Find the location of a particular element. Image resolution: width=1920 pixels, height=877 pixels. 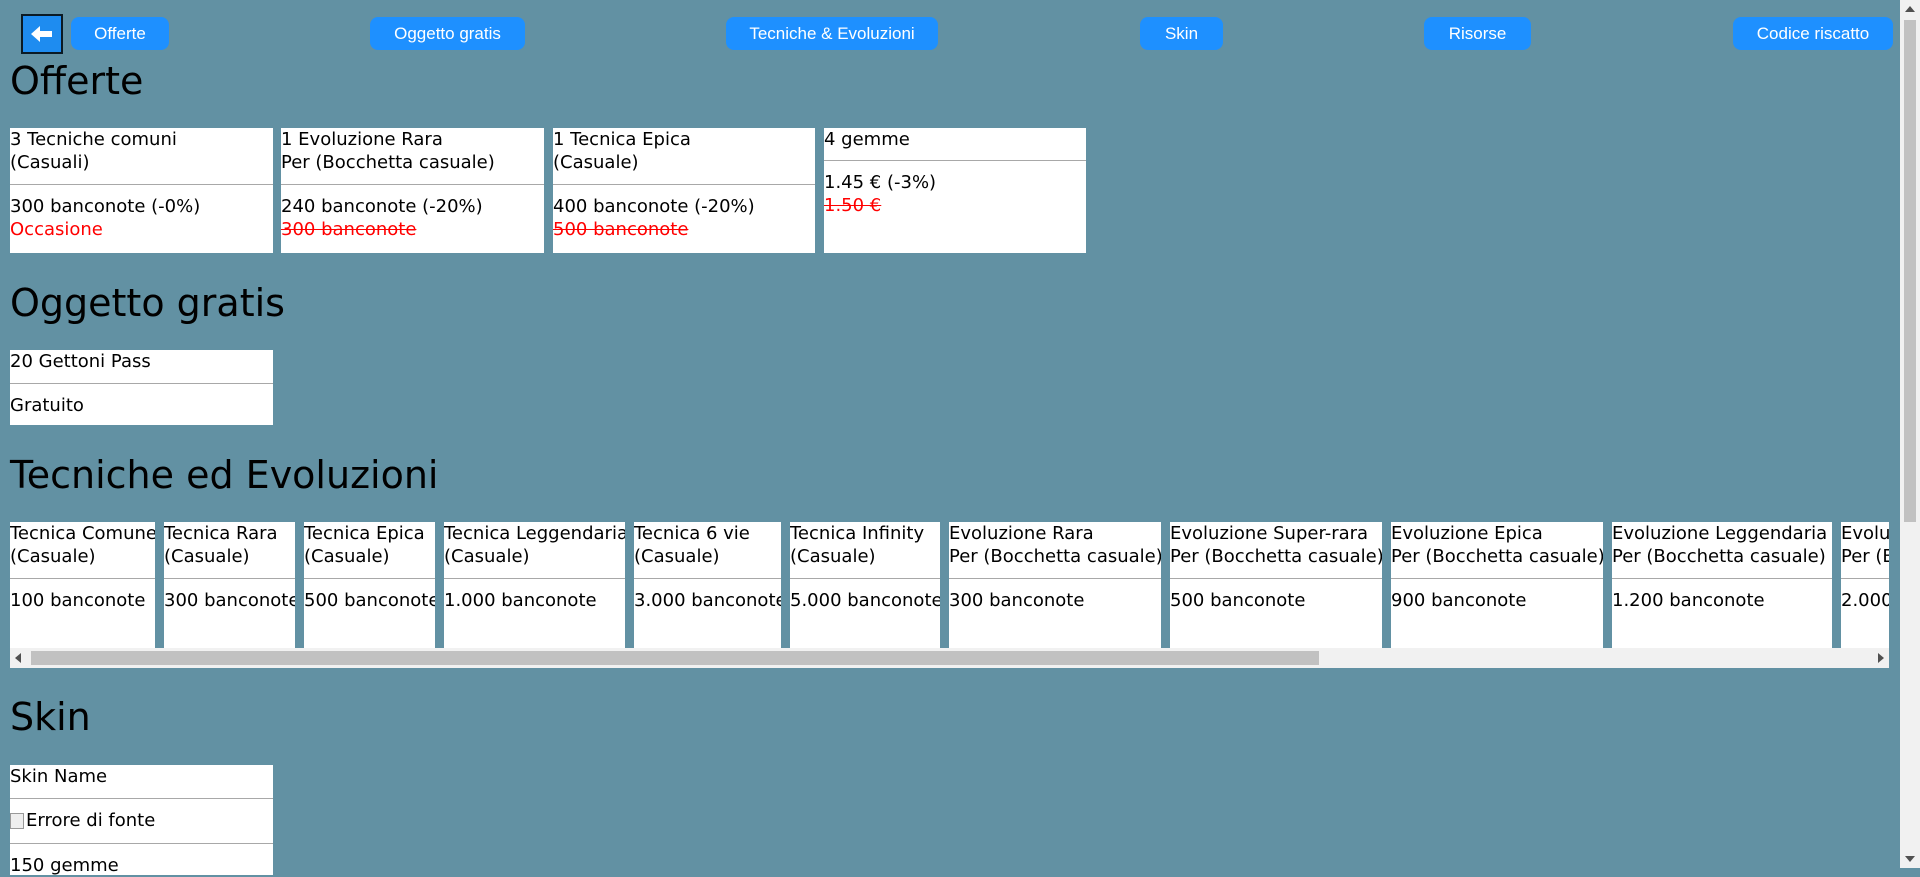

free-item-title: Oggetto gratis is located at coordinates (147, 303).